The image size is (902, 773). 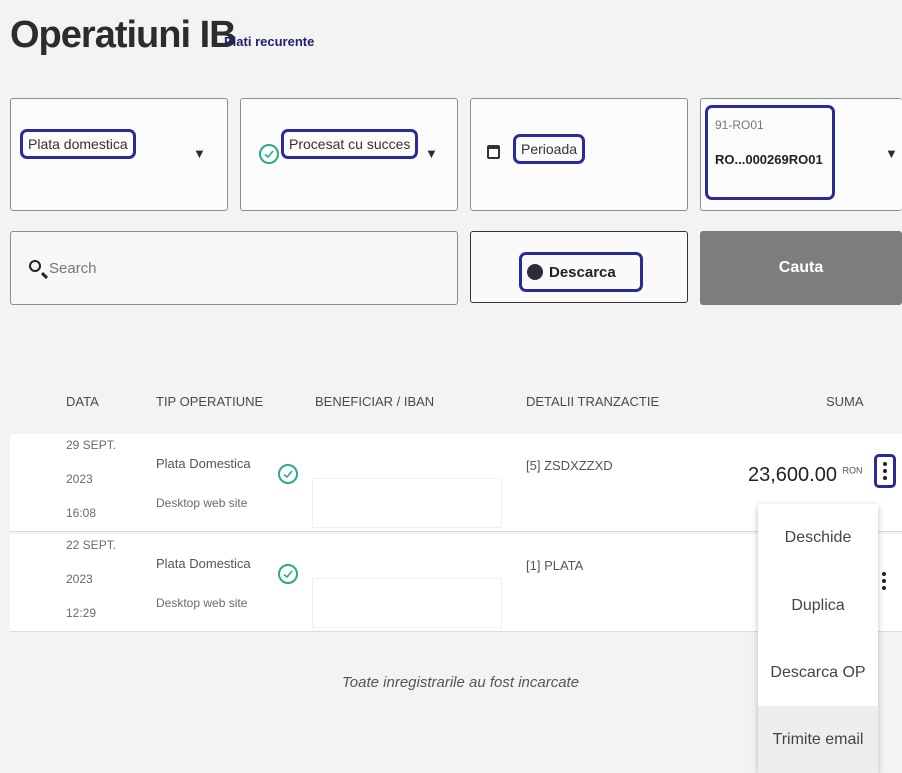 I want to click on check-circle-icon, so click(x=269, y=154).